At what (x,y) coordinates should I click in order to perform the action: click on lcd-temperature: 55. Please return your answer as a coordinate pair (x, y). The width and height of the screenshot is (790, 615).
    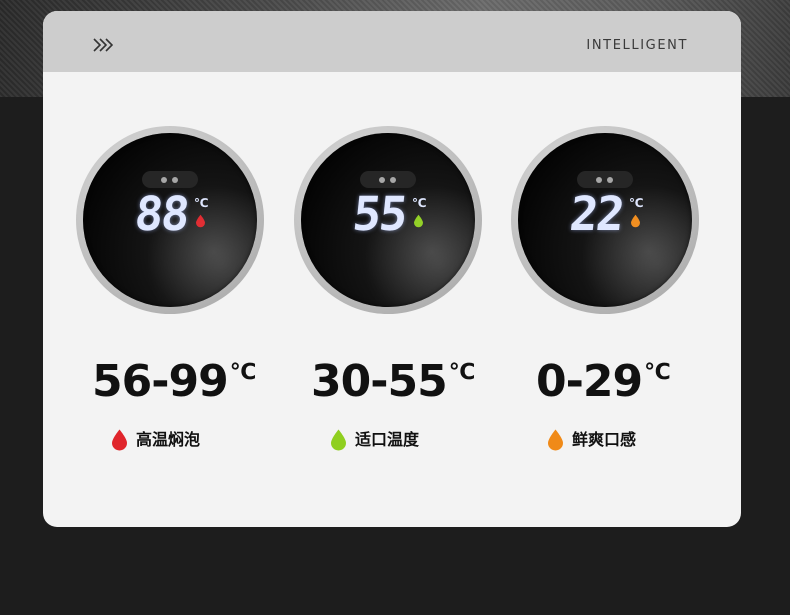
    Looking at the image, I should click on (379, 214).